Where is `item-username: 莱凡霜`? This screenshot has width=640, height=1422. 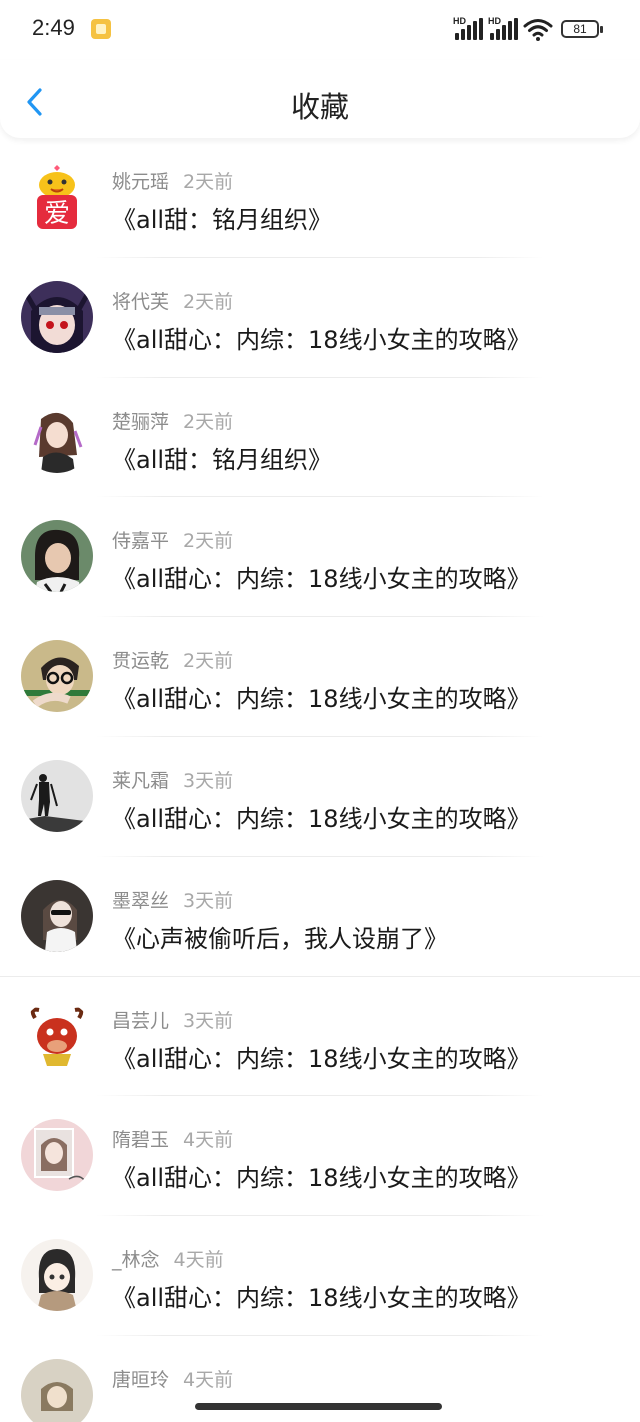 item-username: 莱凡霜 is located at coordinates (141, 780).